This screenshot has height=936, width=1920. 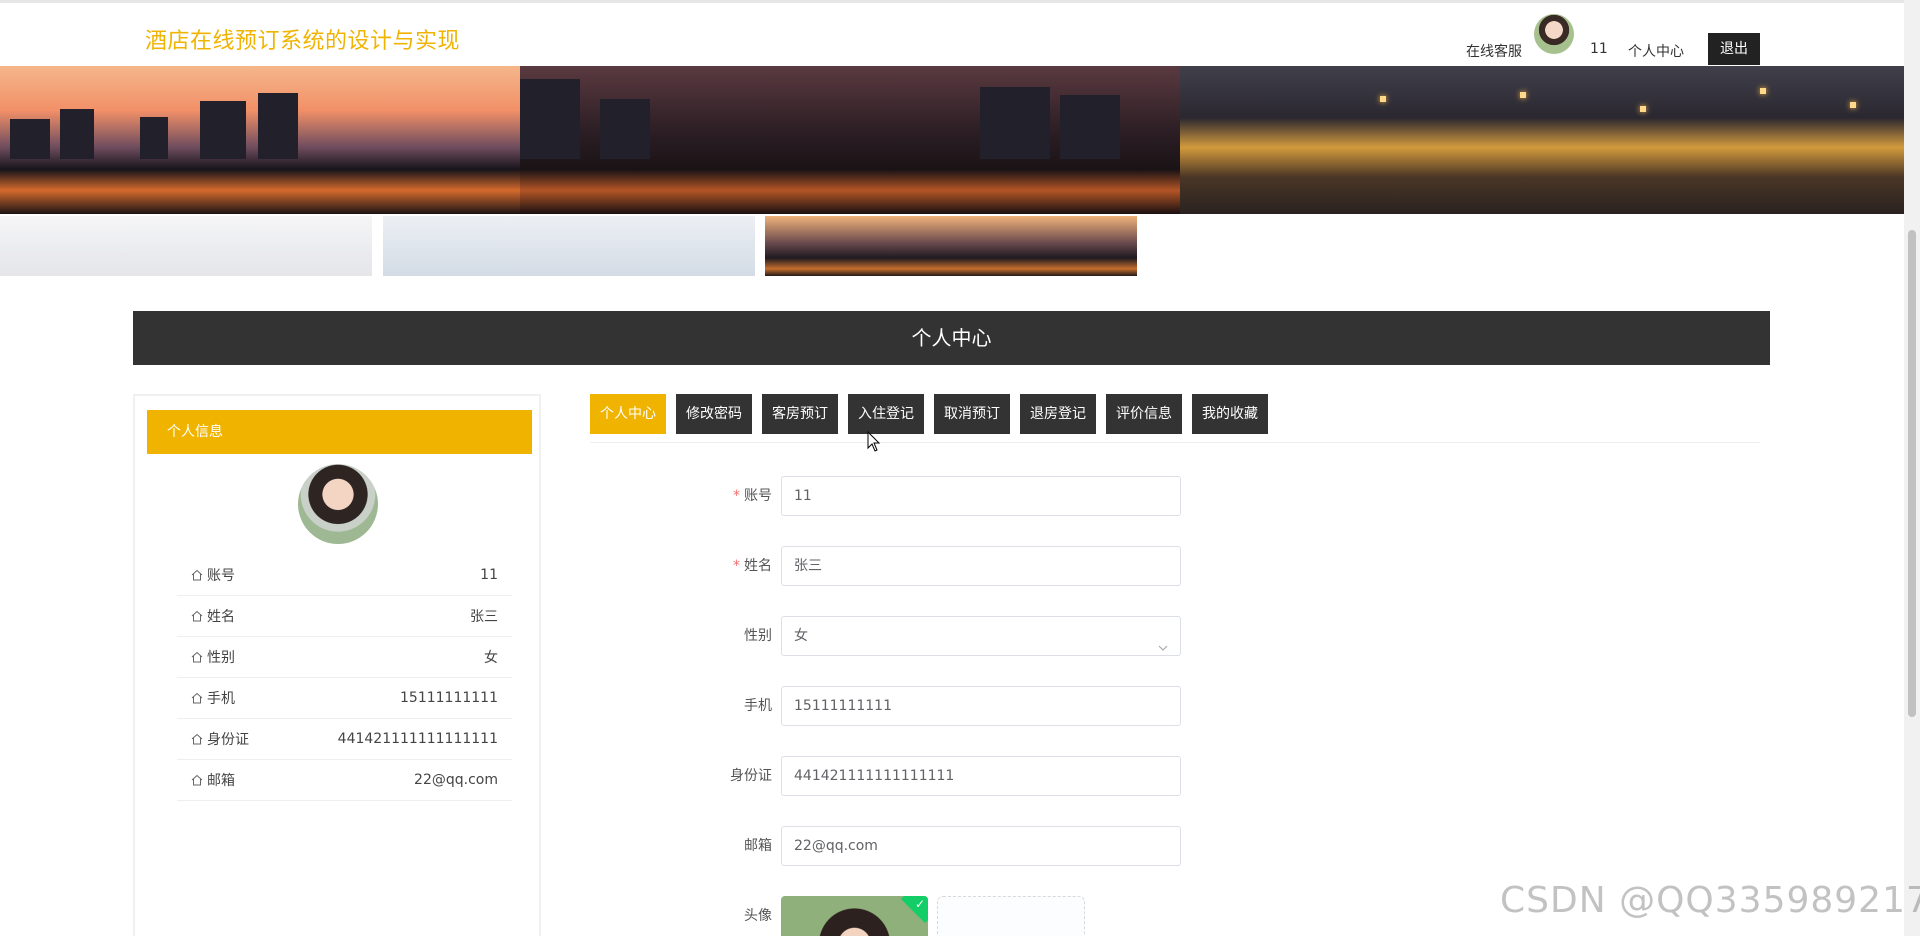 I want to click on info-value: 11, so click(x=489, y=575).